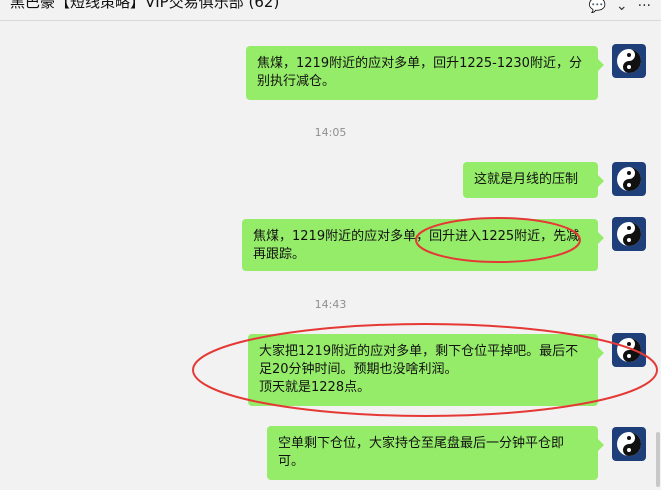  Describe the element at coordinates (425, 73) in the screenshot. I see `message-bubble: 焦煤，1219附近的应对多单，回升1225-1230附近，分别执行减仓。` at that location.